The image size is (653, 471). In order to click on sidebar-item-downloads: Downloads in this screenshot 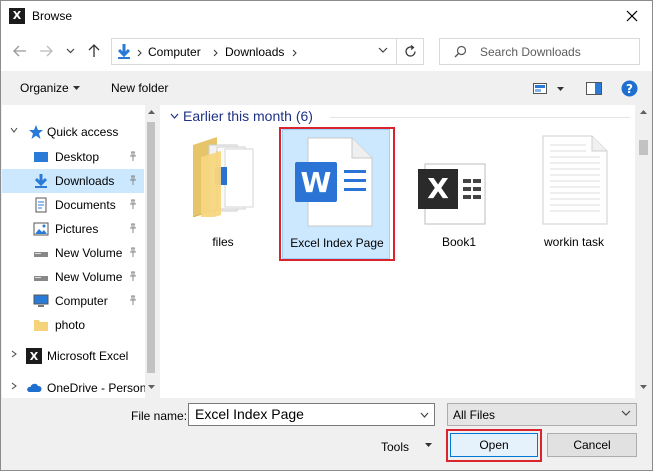, I will do `click(73, 181)`.